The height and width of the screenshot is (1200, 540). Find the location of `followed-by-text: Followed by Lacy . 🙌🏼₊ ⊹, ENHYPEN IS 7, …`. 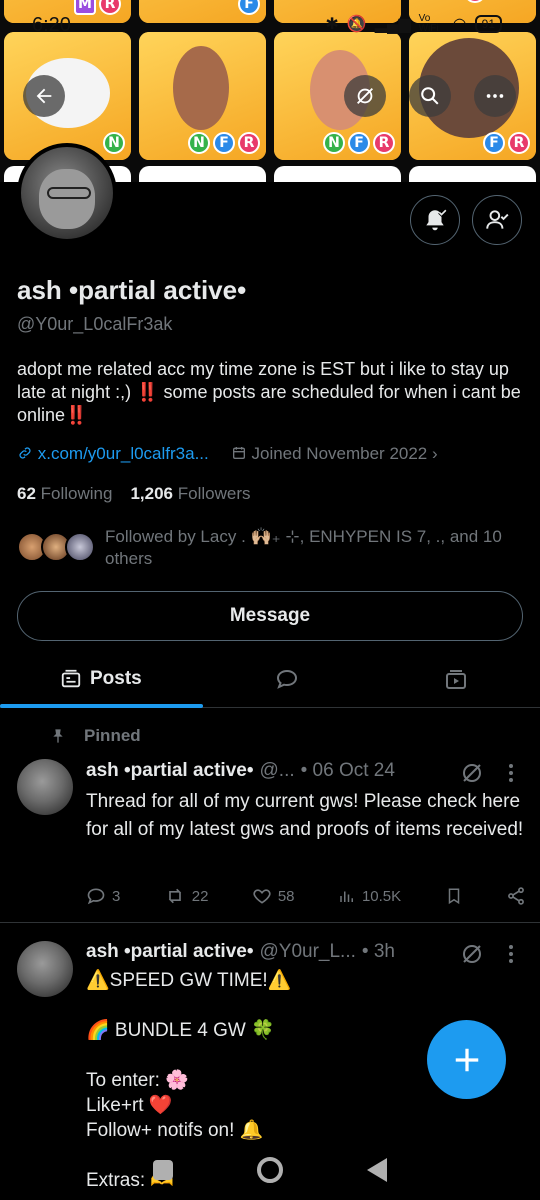

followed-by-text: Followed by Lacy . 🙌🏼₊ ⊹, ENHYPEN IS 7, … is located at coordinates (303, 547).